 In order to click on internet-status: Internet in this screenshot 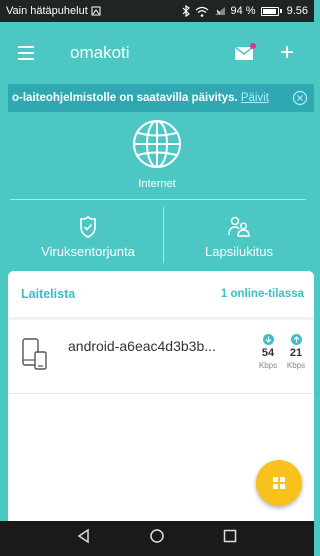, I will do `click(157, 154)`.